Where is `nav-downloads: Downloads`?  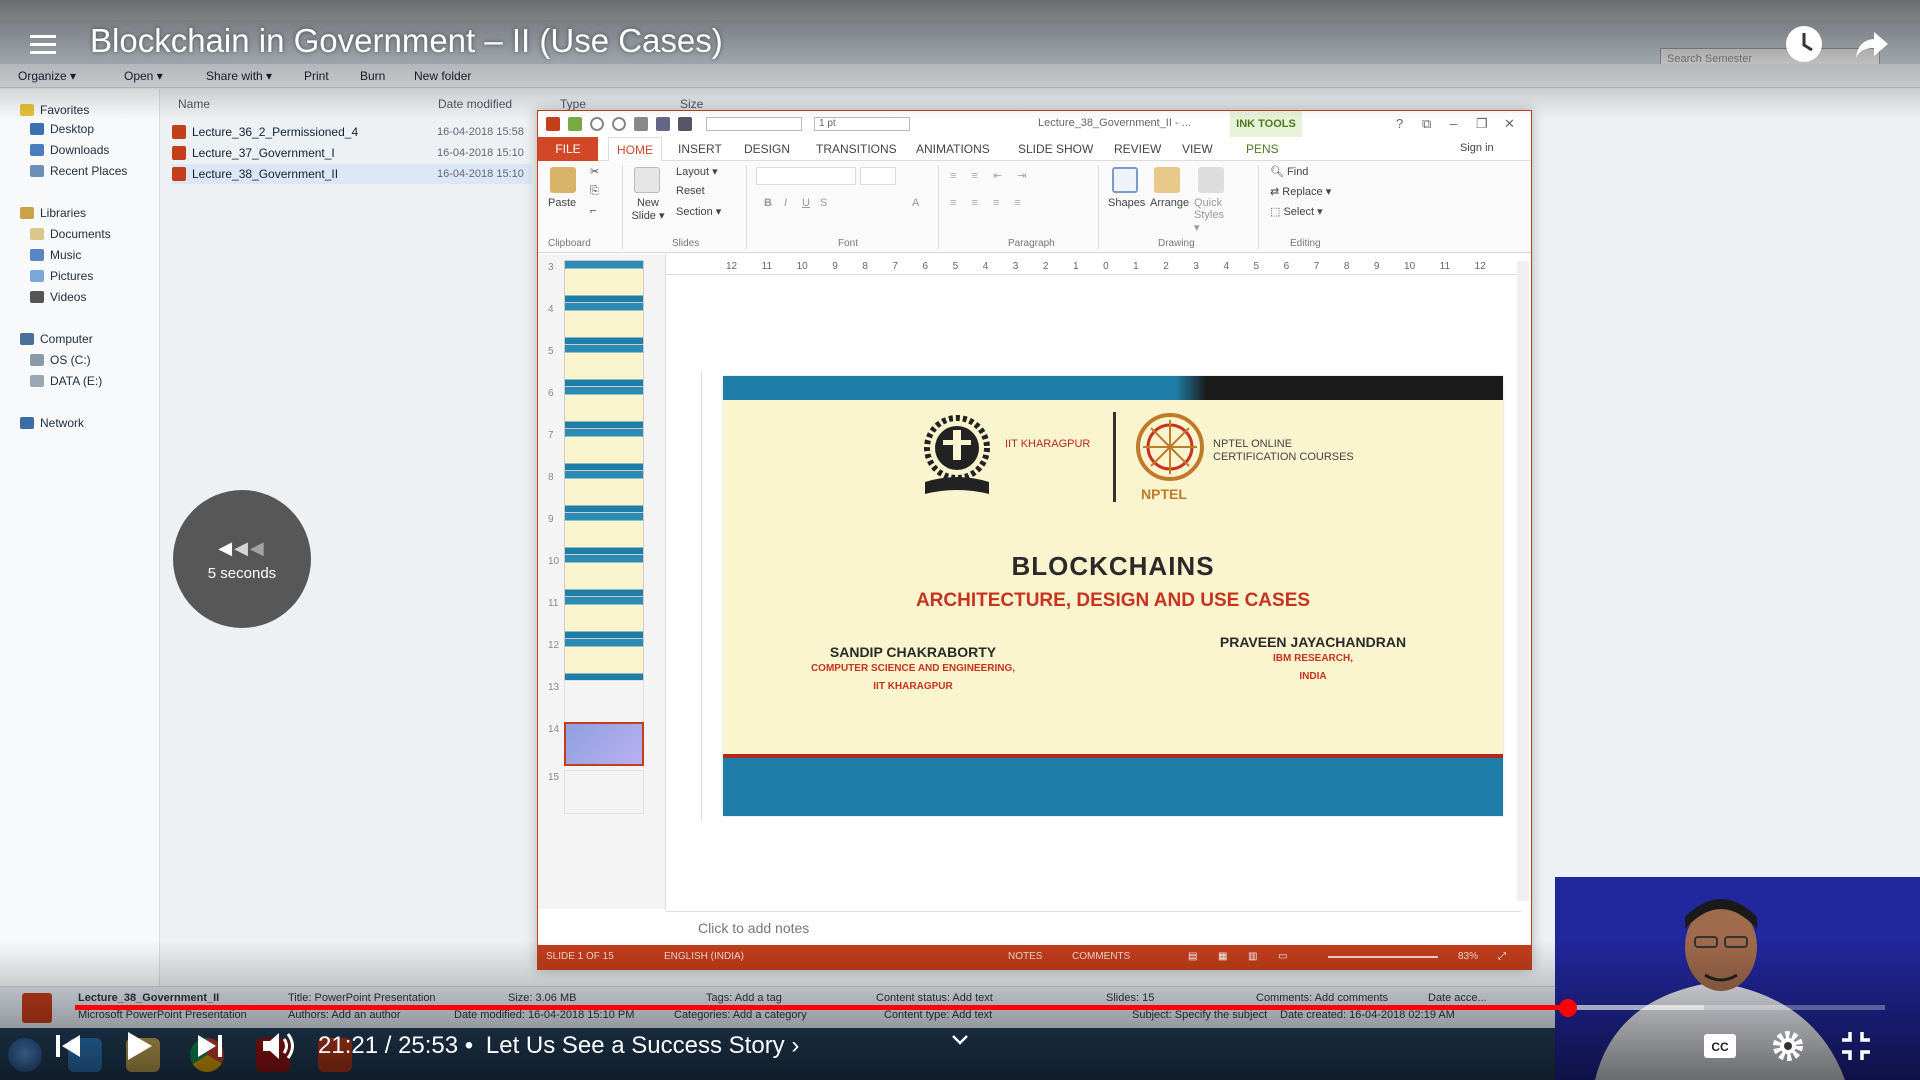
nav-downloads: Downloads is located at coordinates (69, 150).